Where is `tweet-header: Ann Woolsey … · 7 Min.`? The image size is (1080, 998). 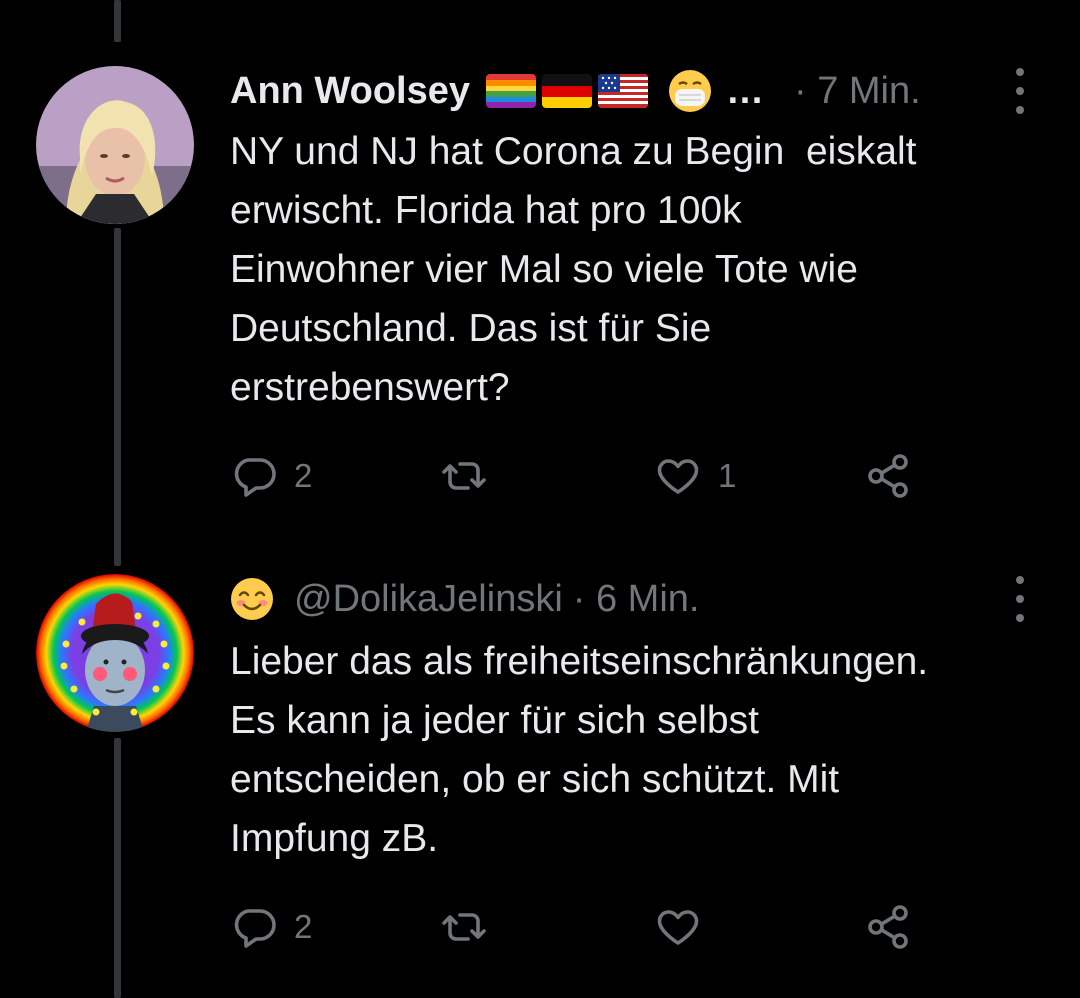
tweet-header: Ann Woolsey … · 7 Min. is located at coordinates (575, 91).